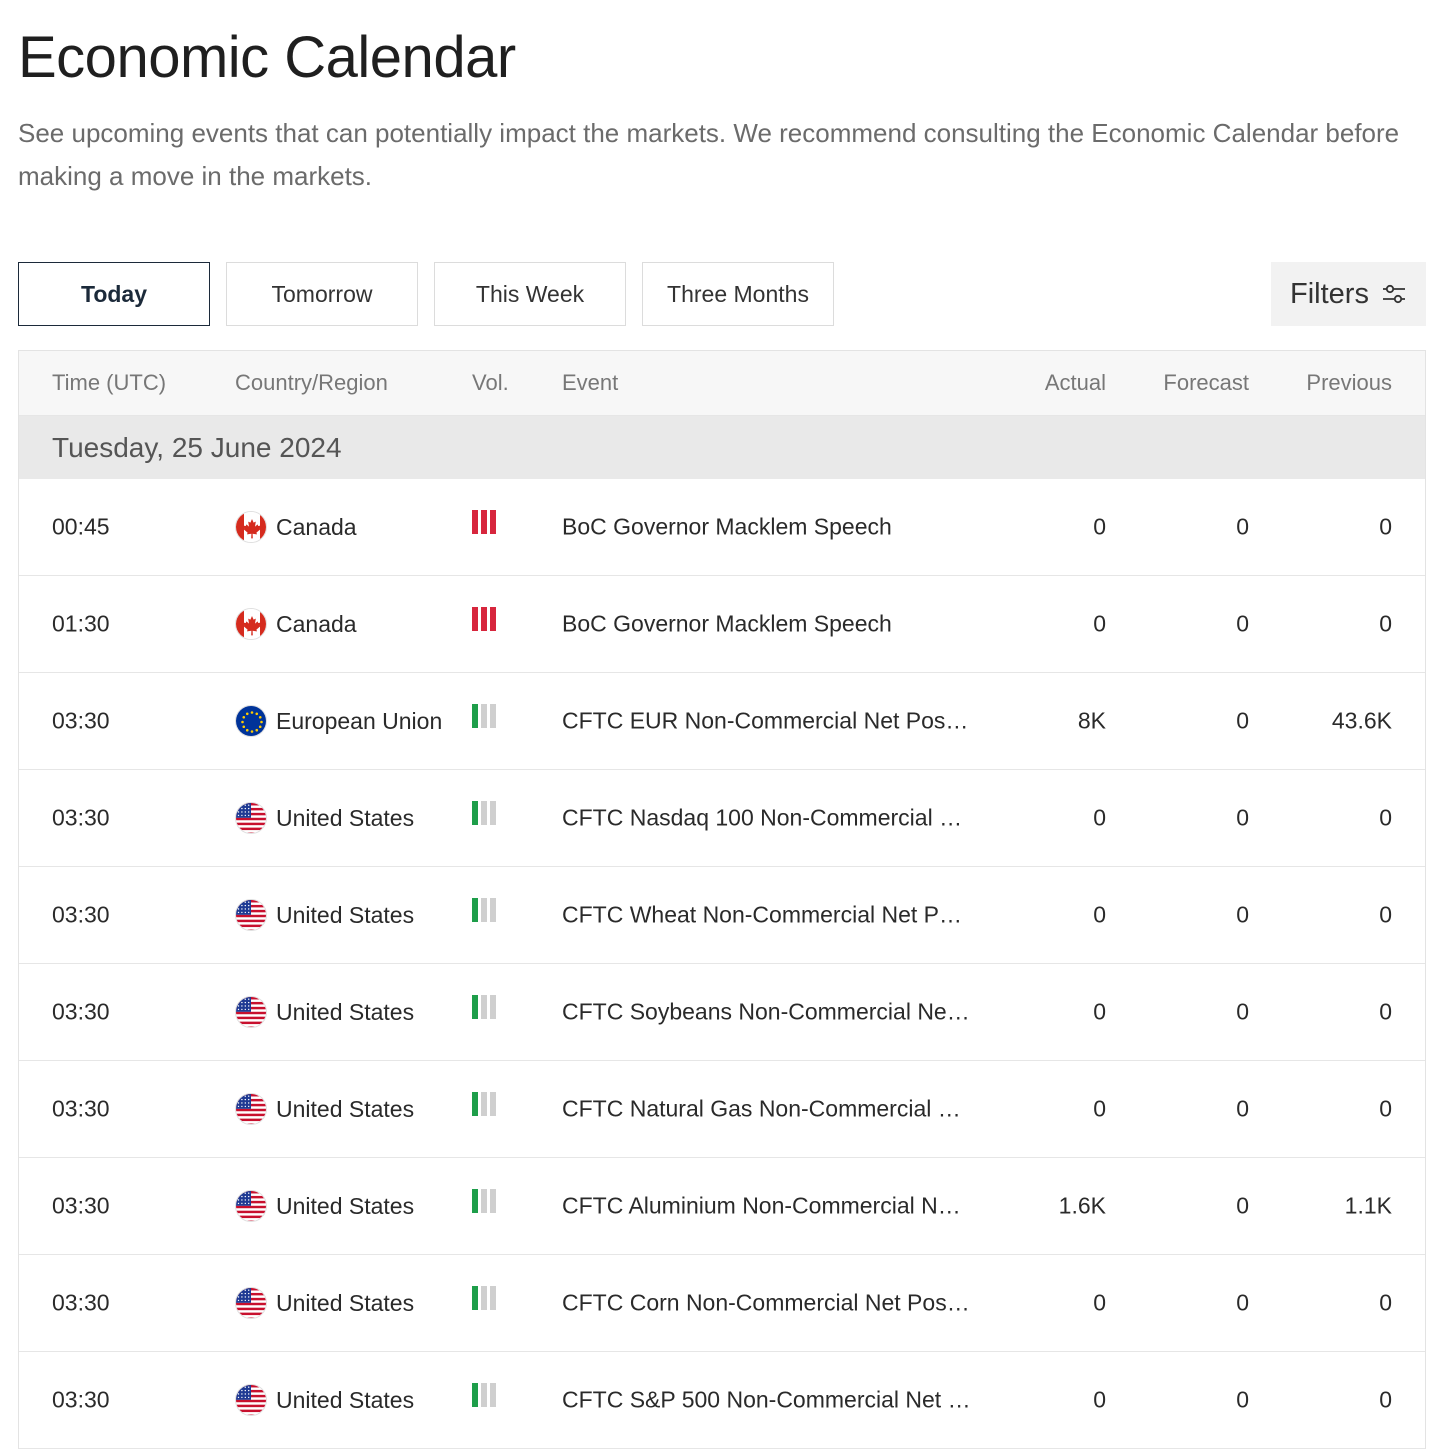 The width and height of the screenshot is (1454, 1450). I want to click on tab-three-months: Three Months, so click(738, 294).